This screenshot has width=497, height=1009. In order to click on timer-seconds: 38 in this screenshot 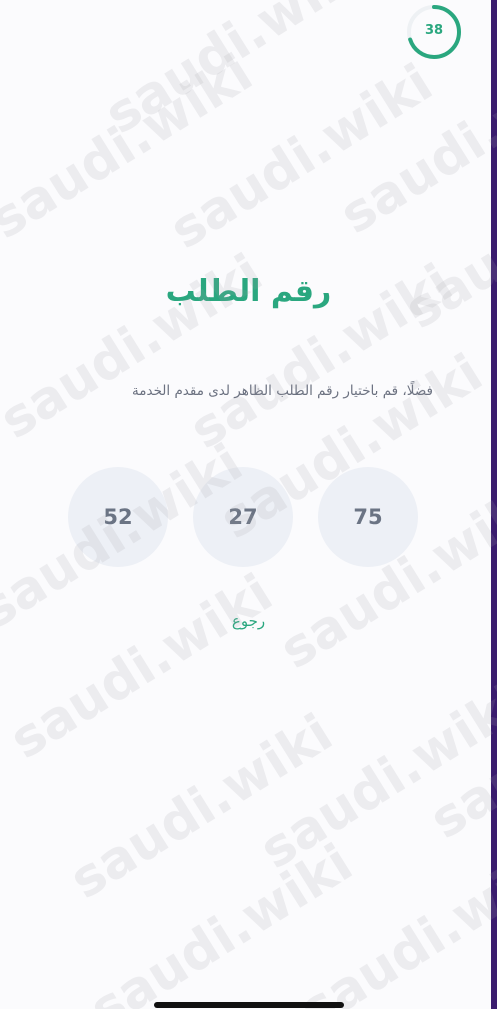, I will do `click(434, 30)`.